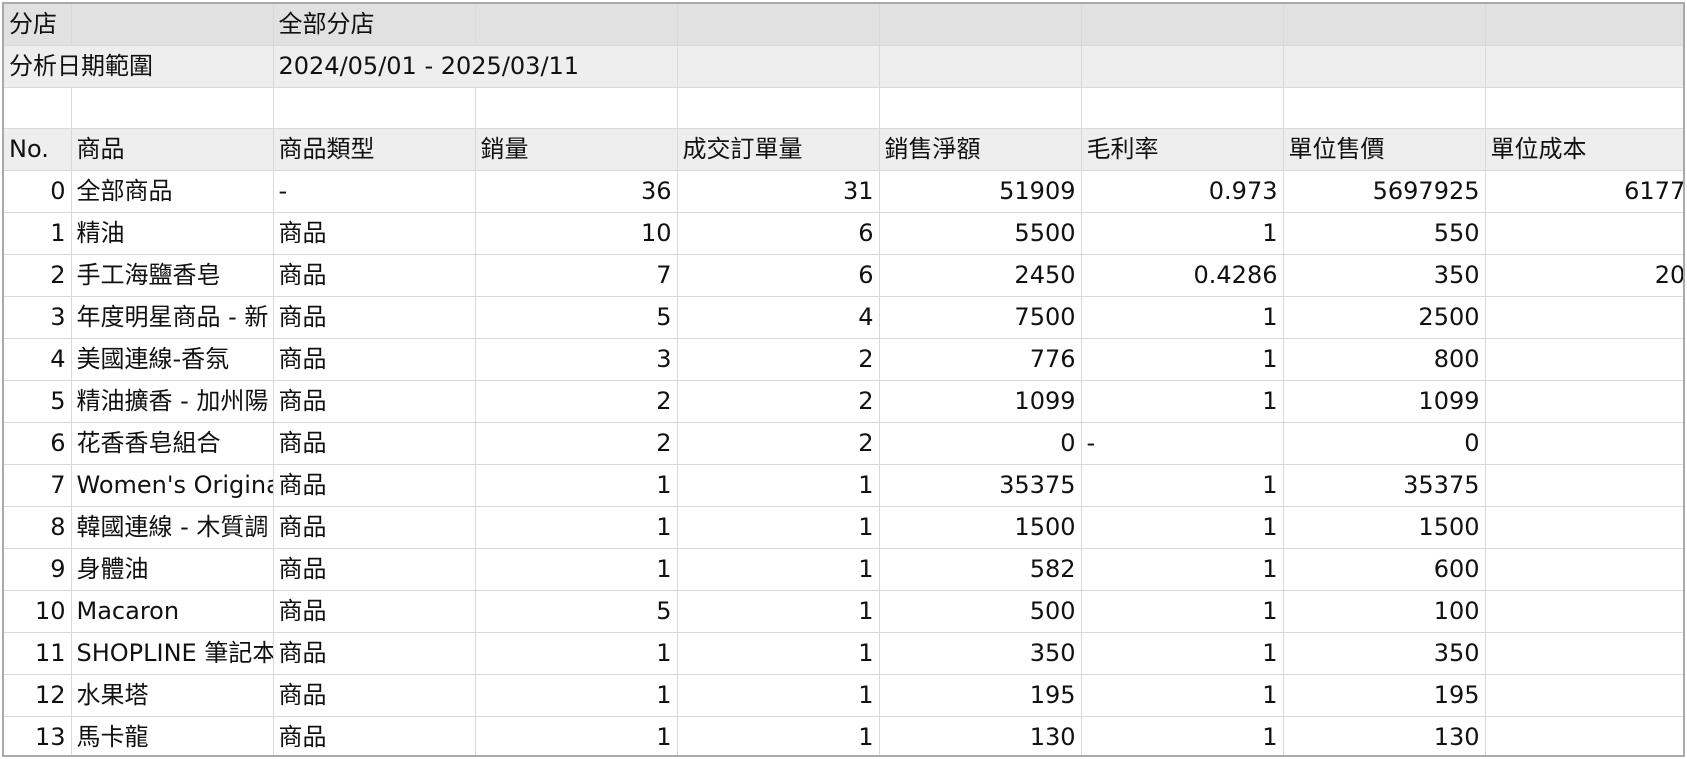  What do you see at coordinates (172, 695) in the screenshot?
I see `table-cell: 水果塔` at bounding box center [172, 695].